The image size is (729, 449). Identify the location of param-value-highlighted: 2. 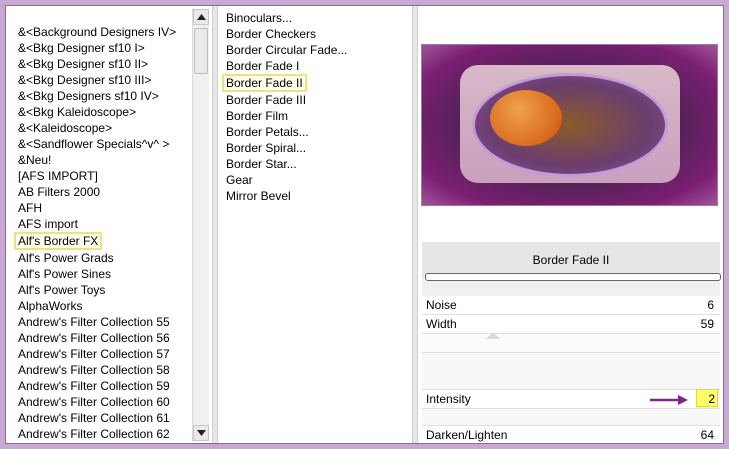
(707, 398).